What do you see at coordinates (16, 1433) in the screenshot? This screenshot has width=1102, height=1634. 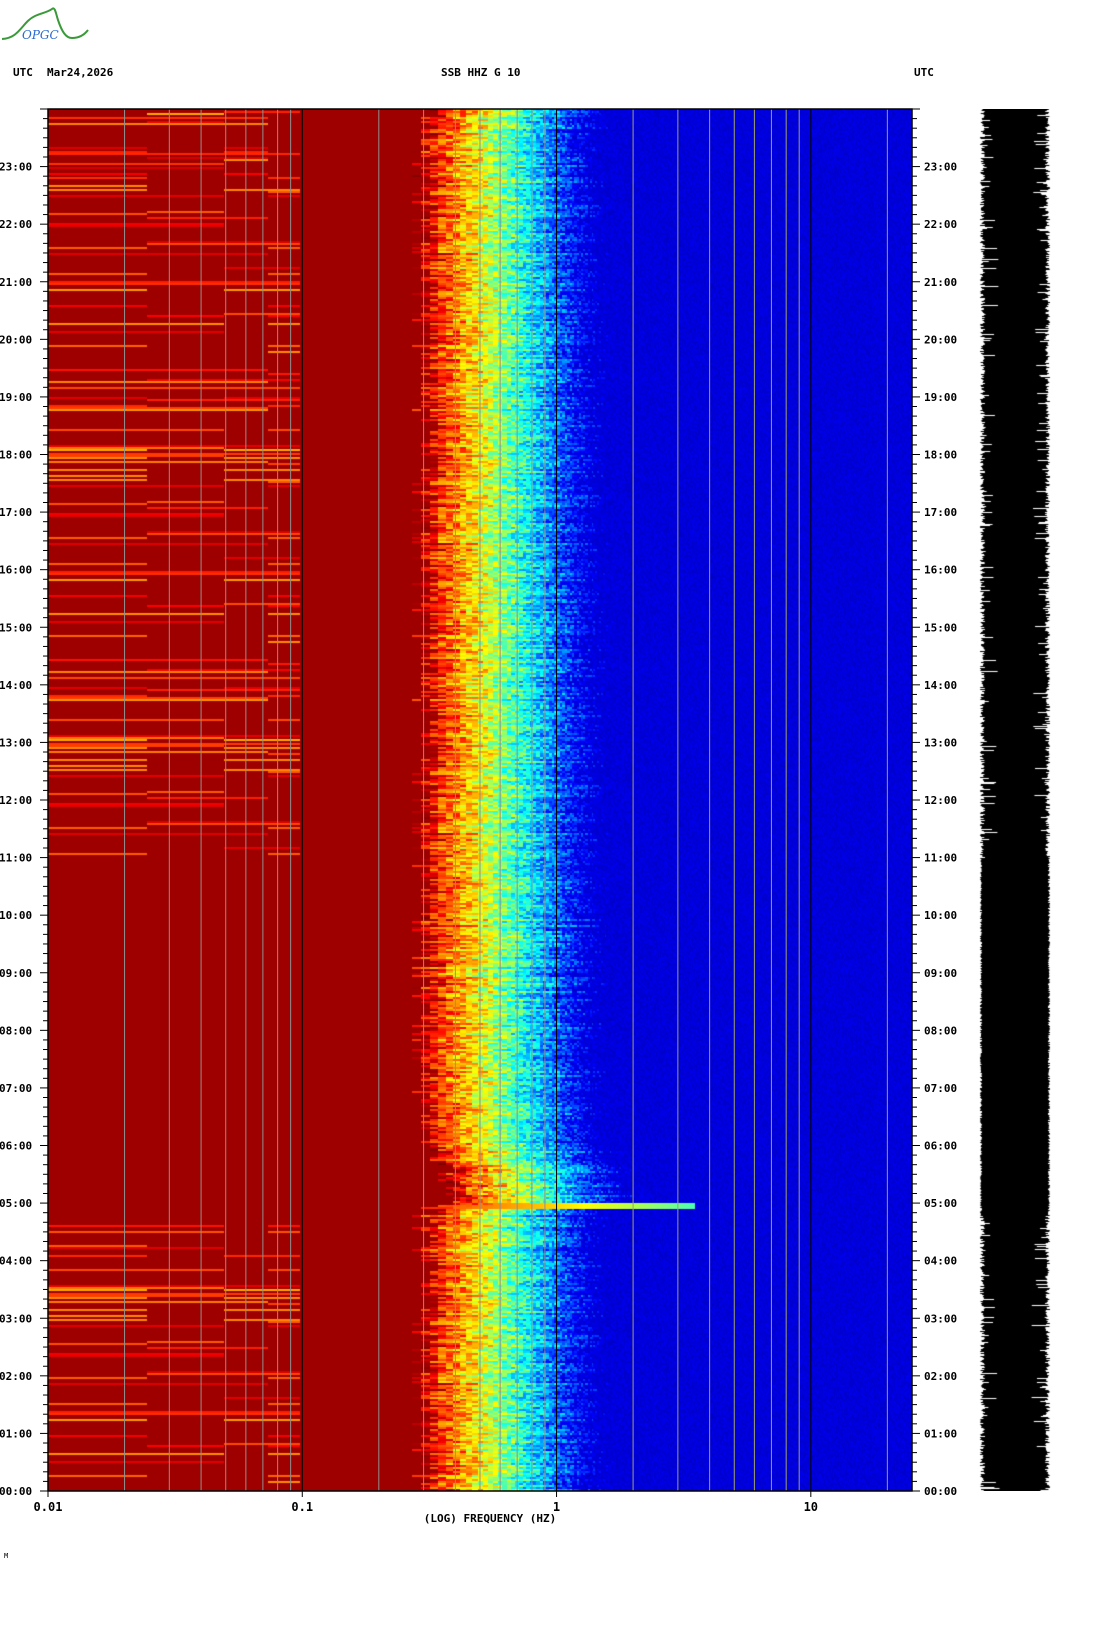 I see `left-hour-label: 01:00` at bounding box center [16, 1433].